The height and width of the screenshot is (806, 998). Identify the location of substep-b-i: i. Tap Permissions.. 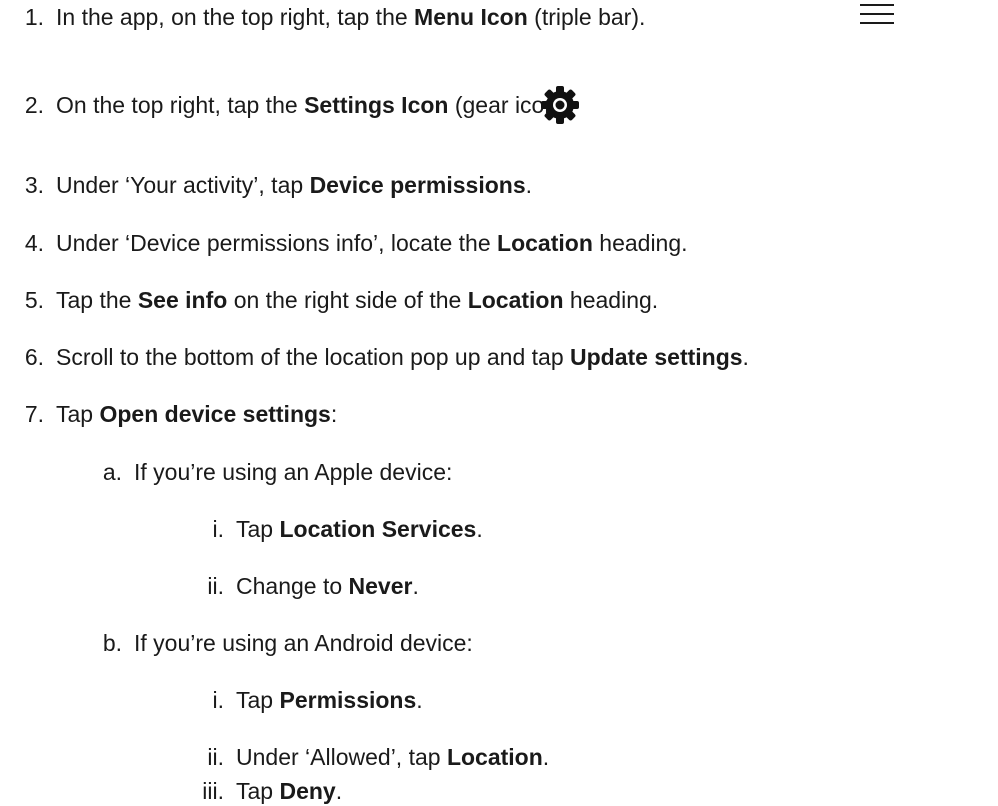
(318, 700).